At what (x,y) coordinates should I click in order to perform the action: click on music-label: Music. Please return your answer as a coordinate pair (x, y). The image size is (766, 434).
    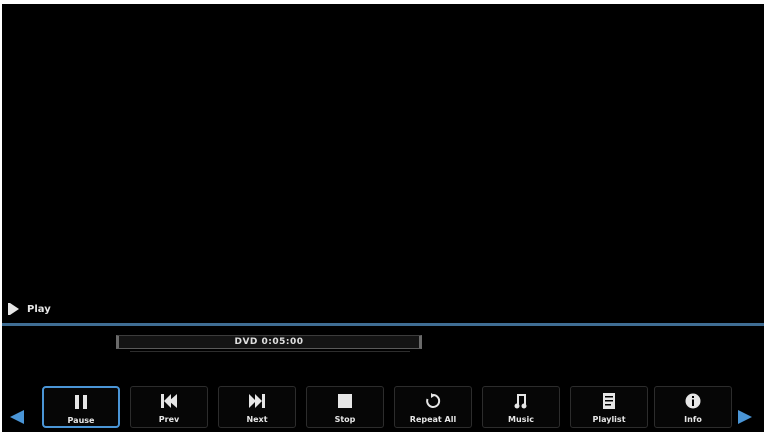
    Looking at the image, I should click on (521, 419).